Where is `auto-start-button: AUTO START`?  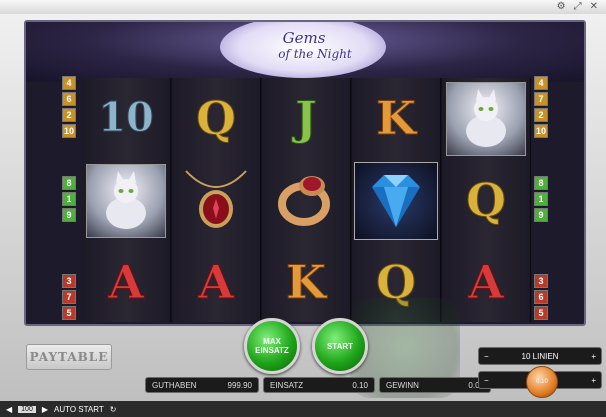 auto-start-button: AUTO START is located at coordinates (79, 409).